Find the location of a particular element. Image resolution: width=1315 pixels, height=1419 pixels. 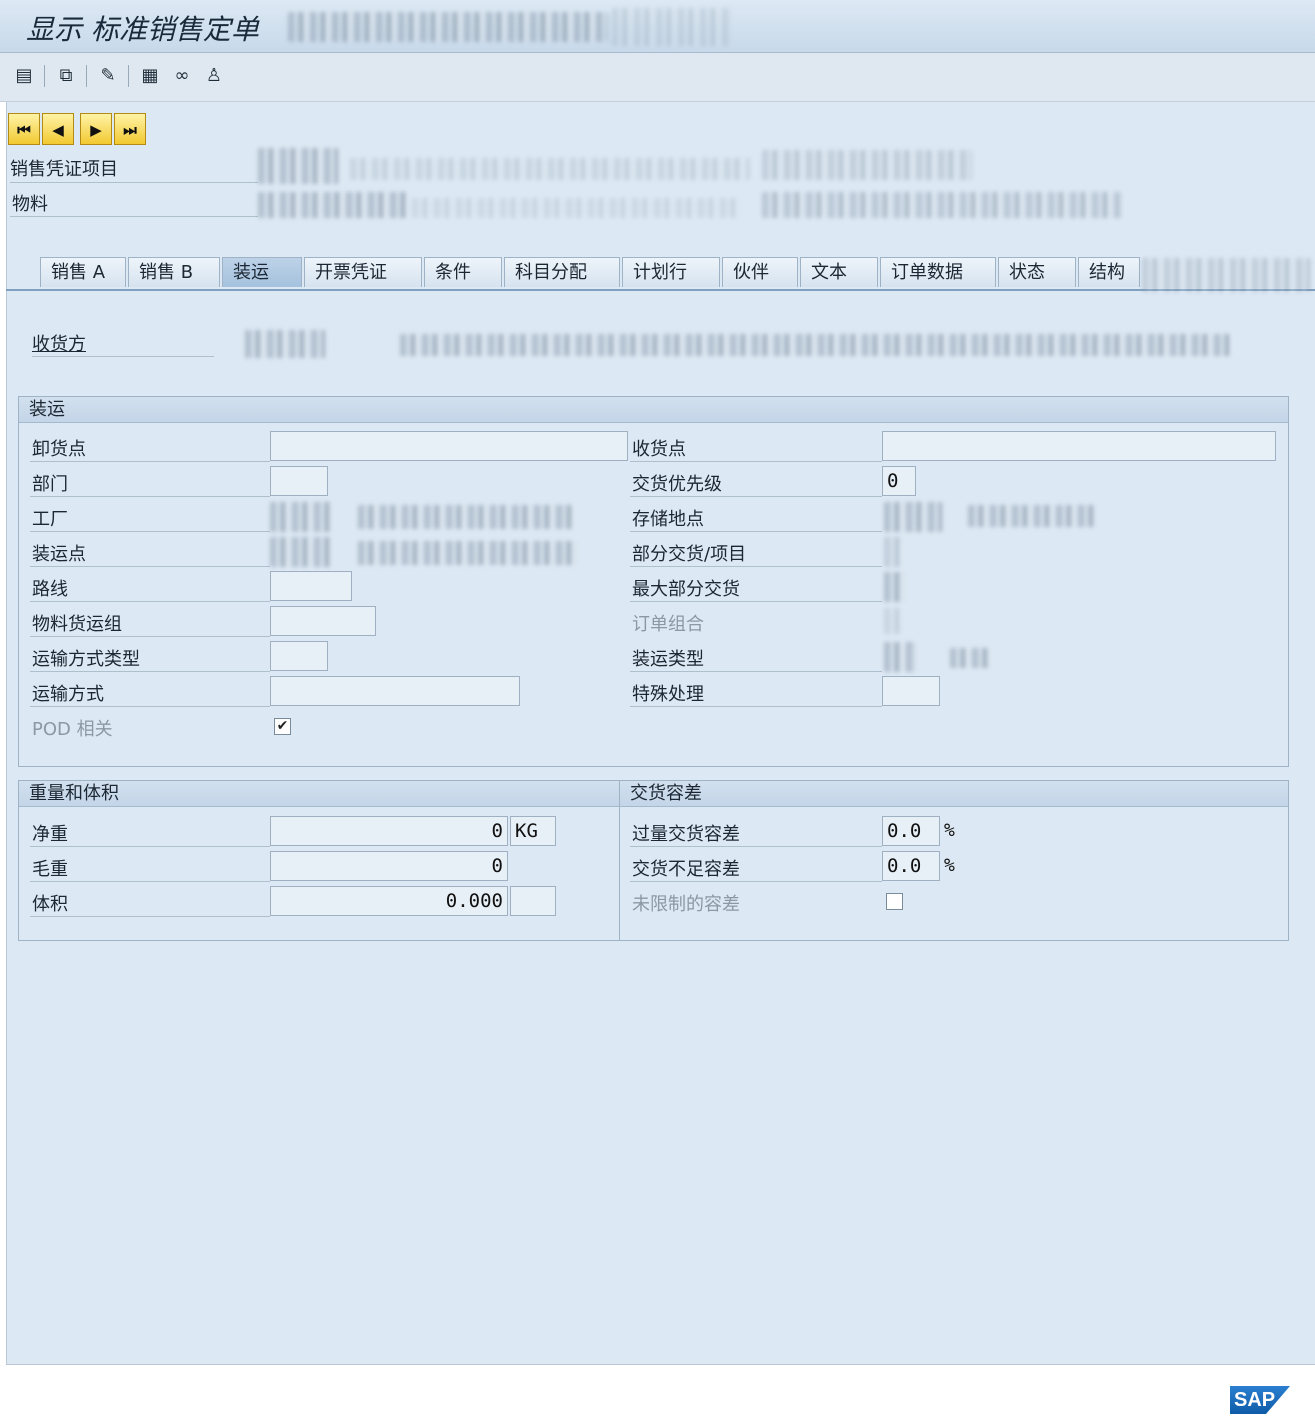

redacted-ship-to-address is located at coordinates (815, 345).